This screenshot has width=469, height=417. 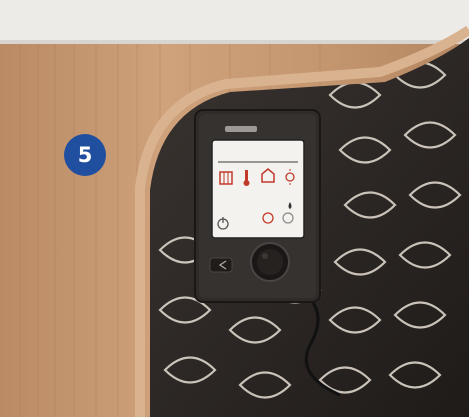 What do you see at coordinates (85, 155) in the screenshot?
I see `step-number-badge: 5` at bounding box center [85, 155].